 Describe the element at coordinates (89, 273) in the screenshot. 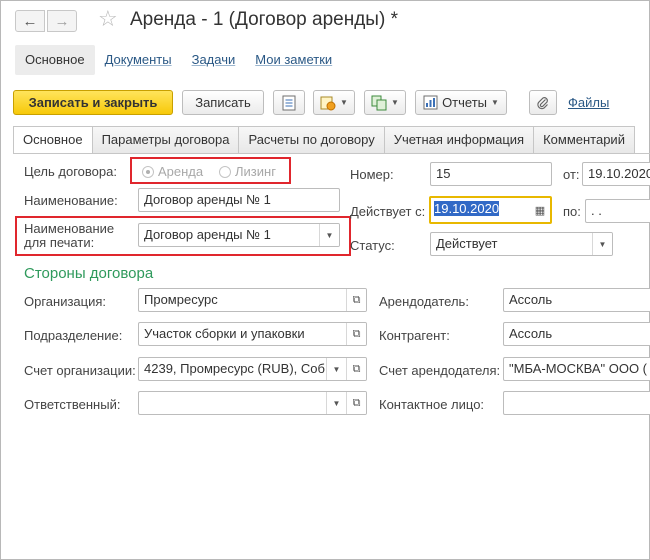

I see `parties-section-title: Стороны договора` at that location.